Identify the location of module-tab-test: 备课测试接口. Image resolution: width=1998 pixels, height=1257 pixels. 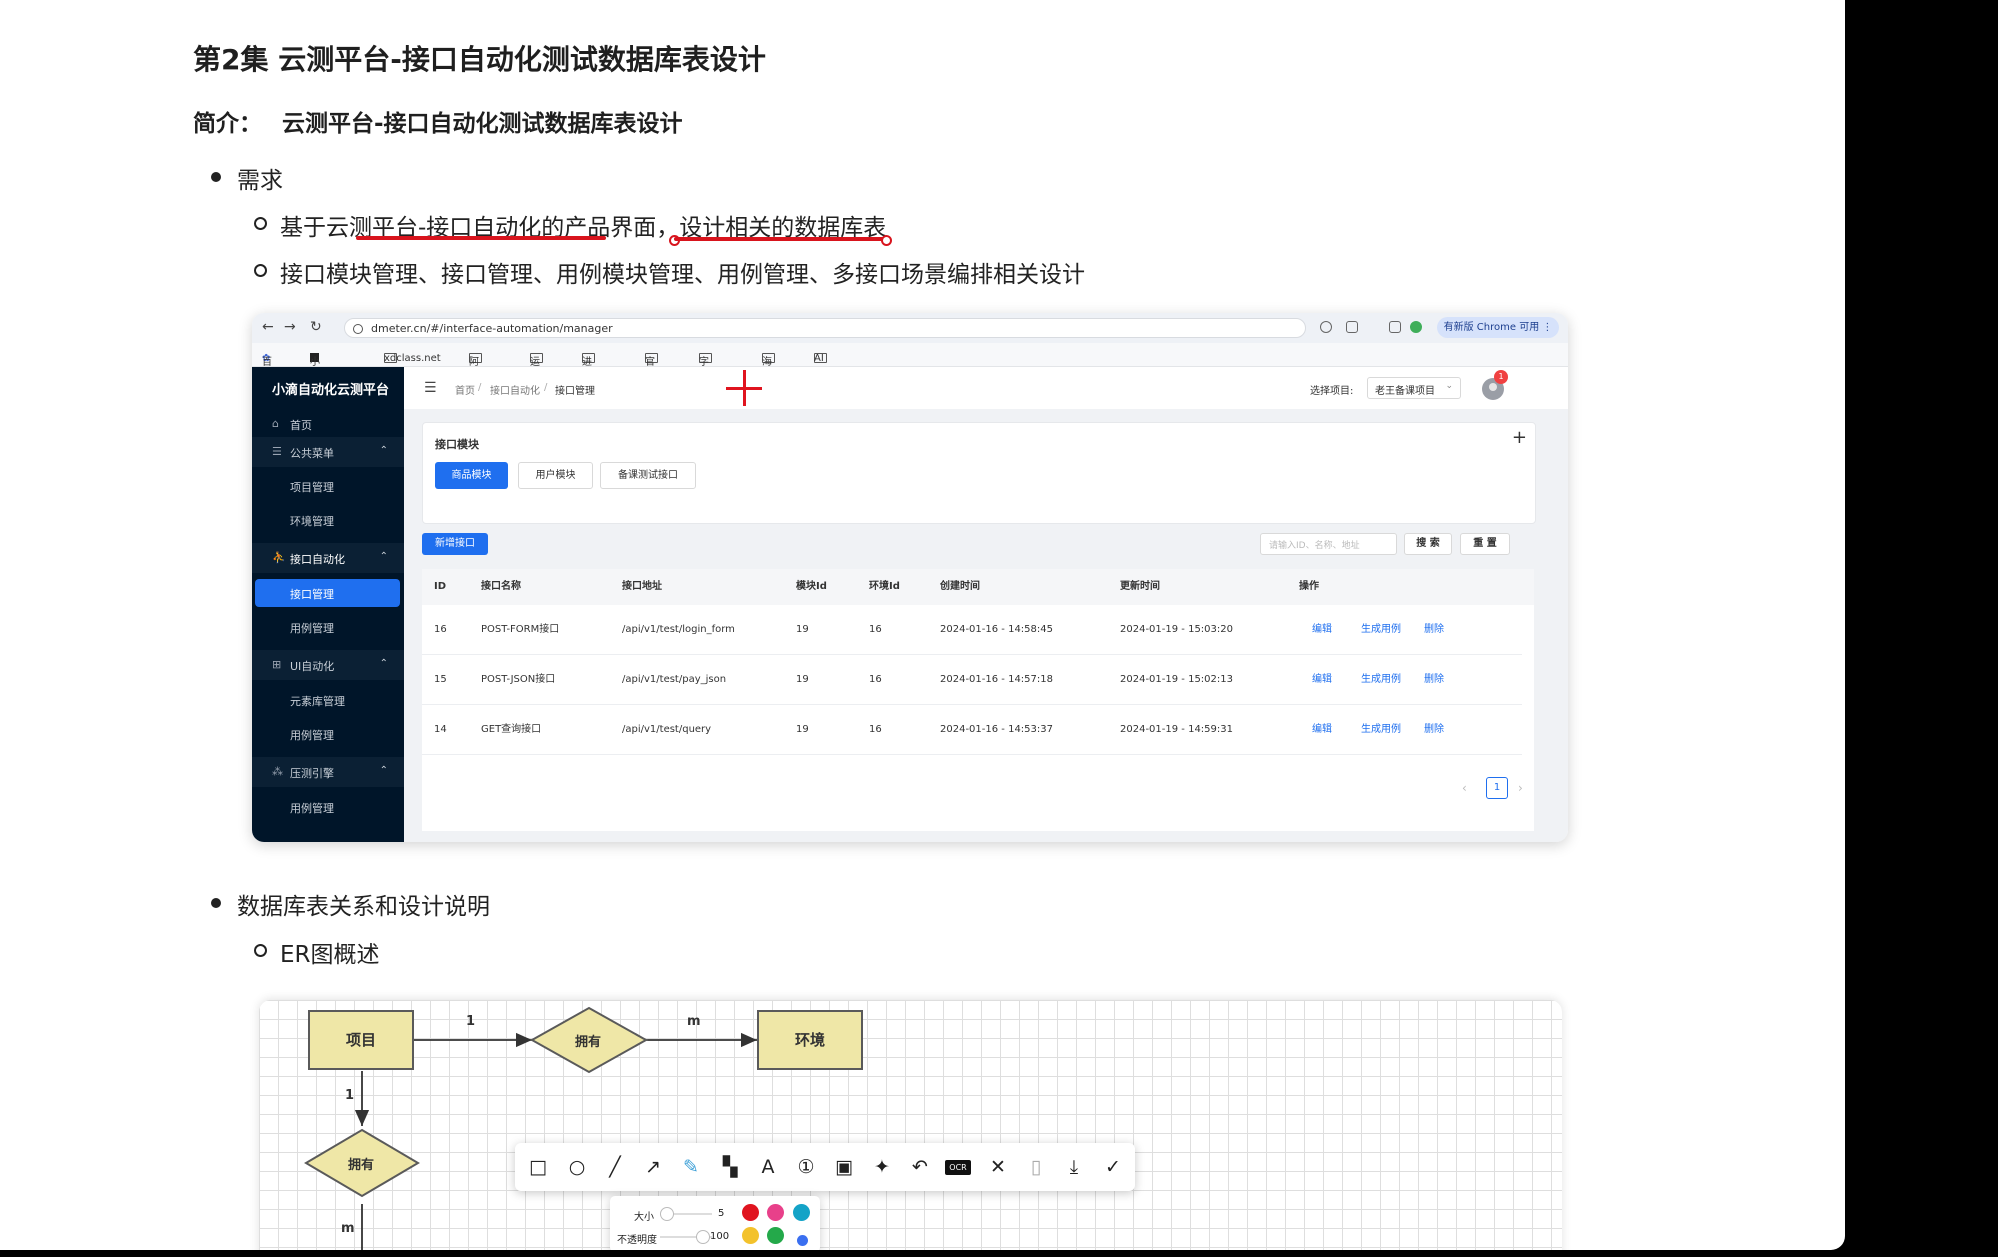
(648, 475).